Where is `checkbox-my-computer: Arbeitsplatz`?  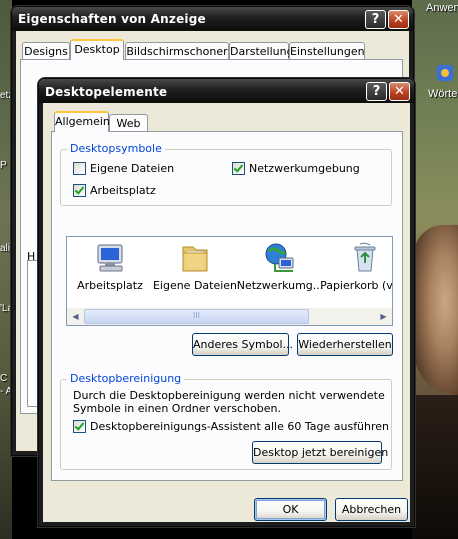 checkbox-my-computer: Arbeitsplatz is located at coordinates (114, 190).